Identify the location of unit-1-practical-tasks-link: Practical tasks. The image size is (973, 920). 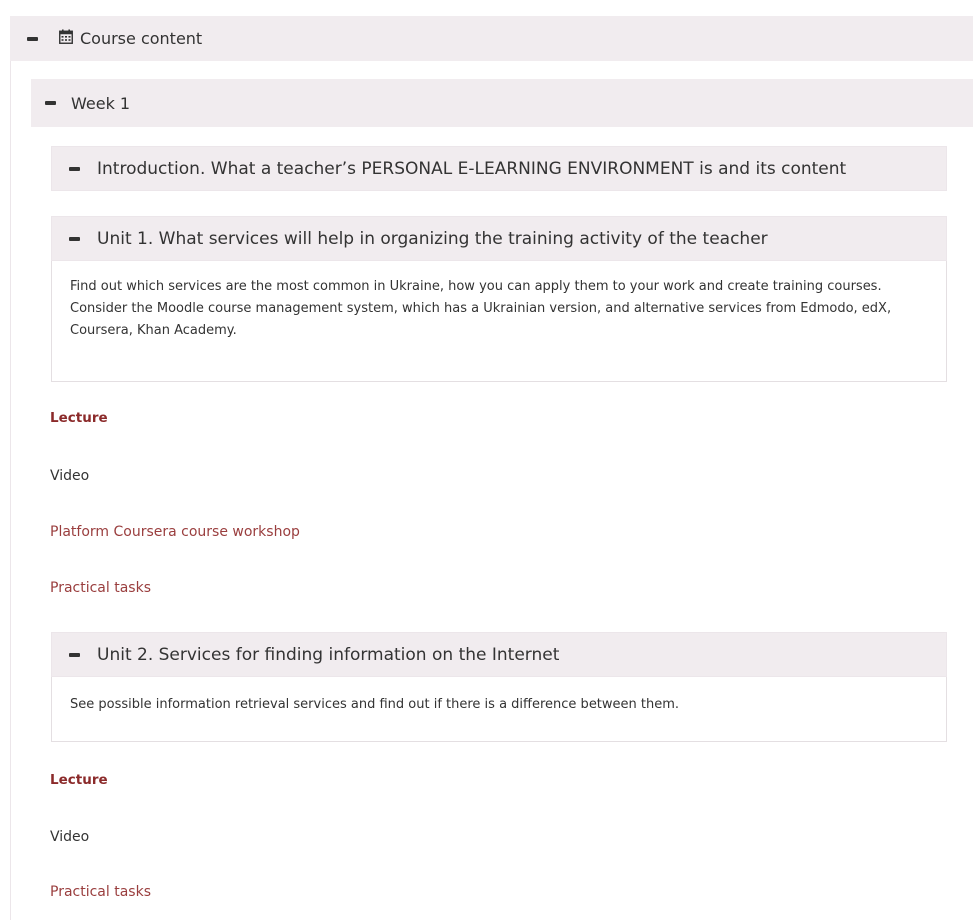
(100, 588).